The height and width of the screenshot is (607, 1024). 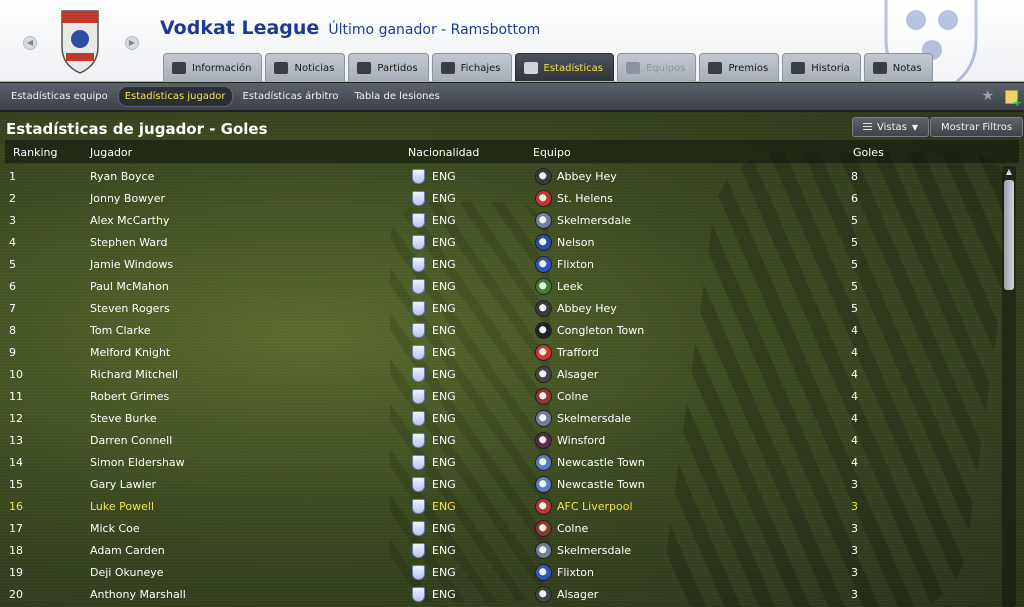 What do you see at coordinates (501, 463) in the screenshot?
I see `table-row: 14 Simon Eldershaw ENG Newcastle Town 4` at bounding box center [501, 463].